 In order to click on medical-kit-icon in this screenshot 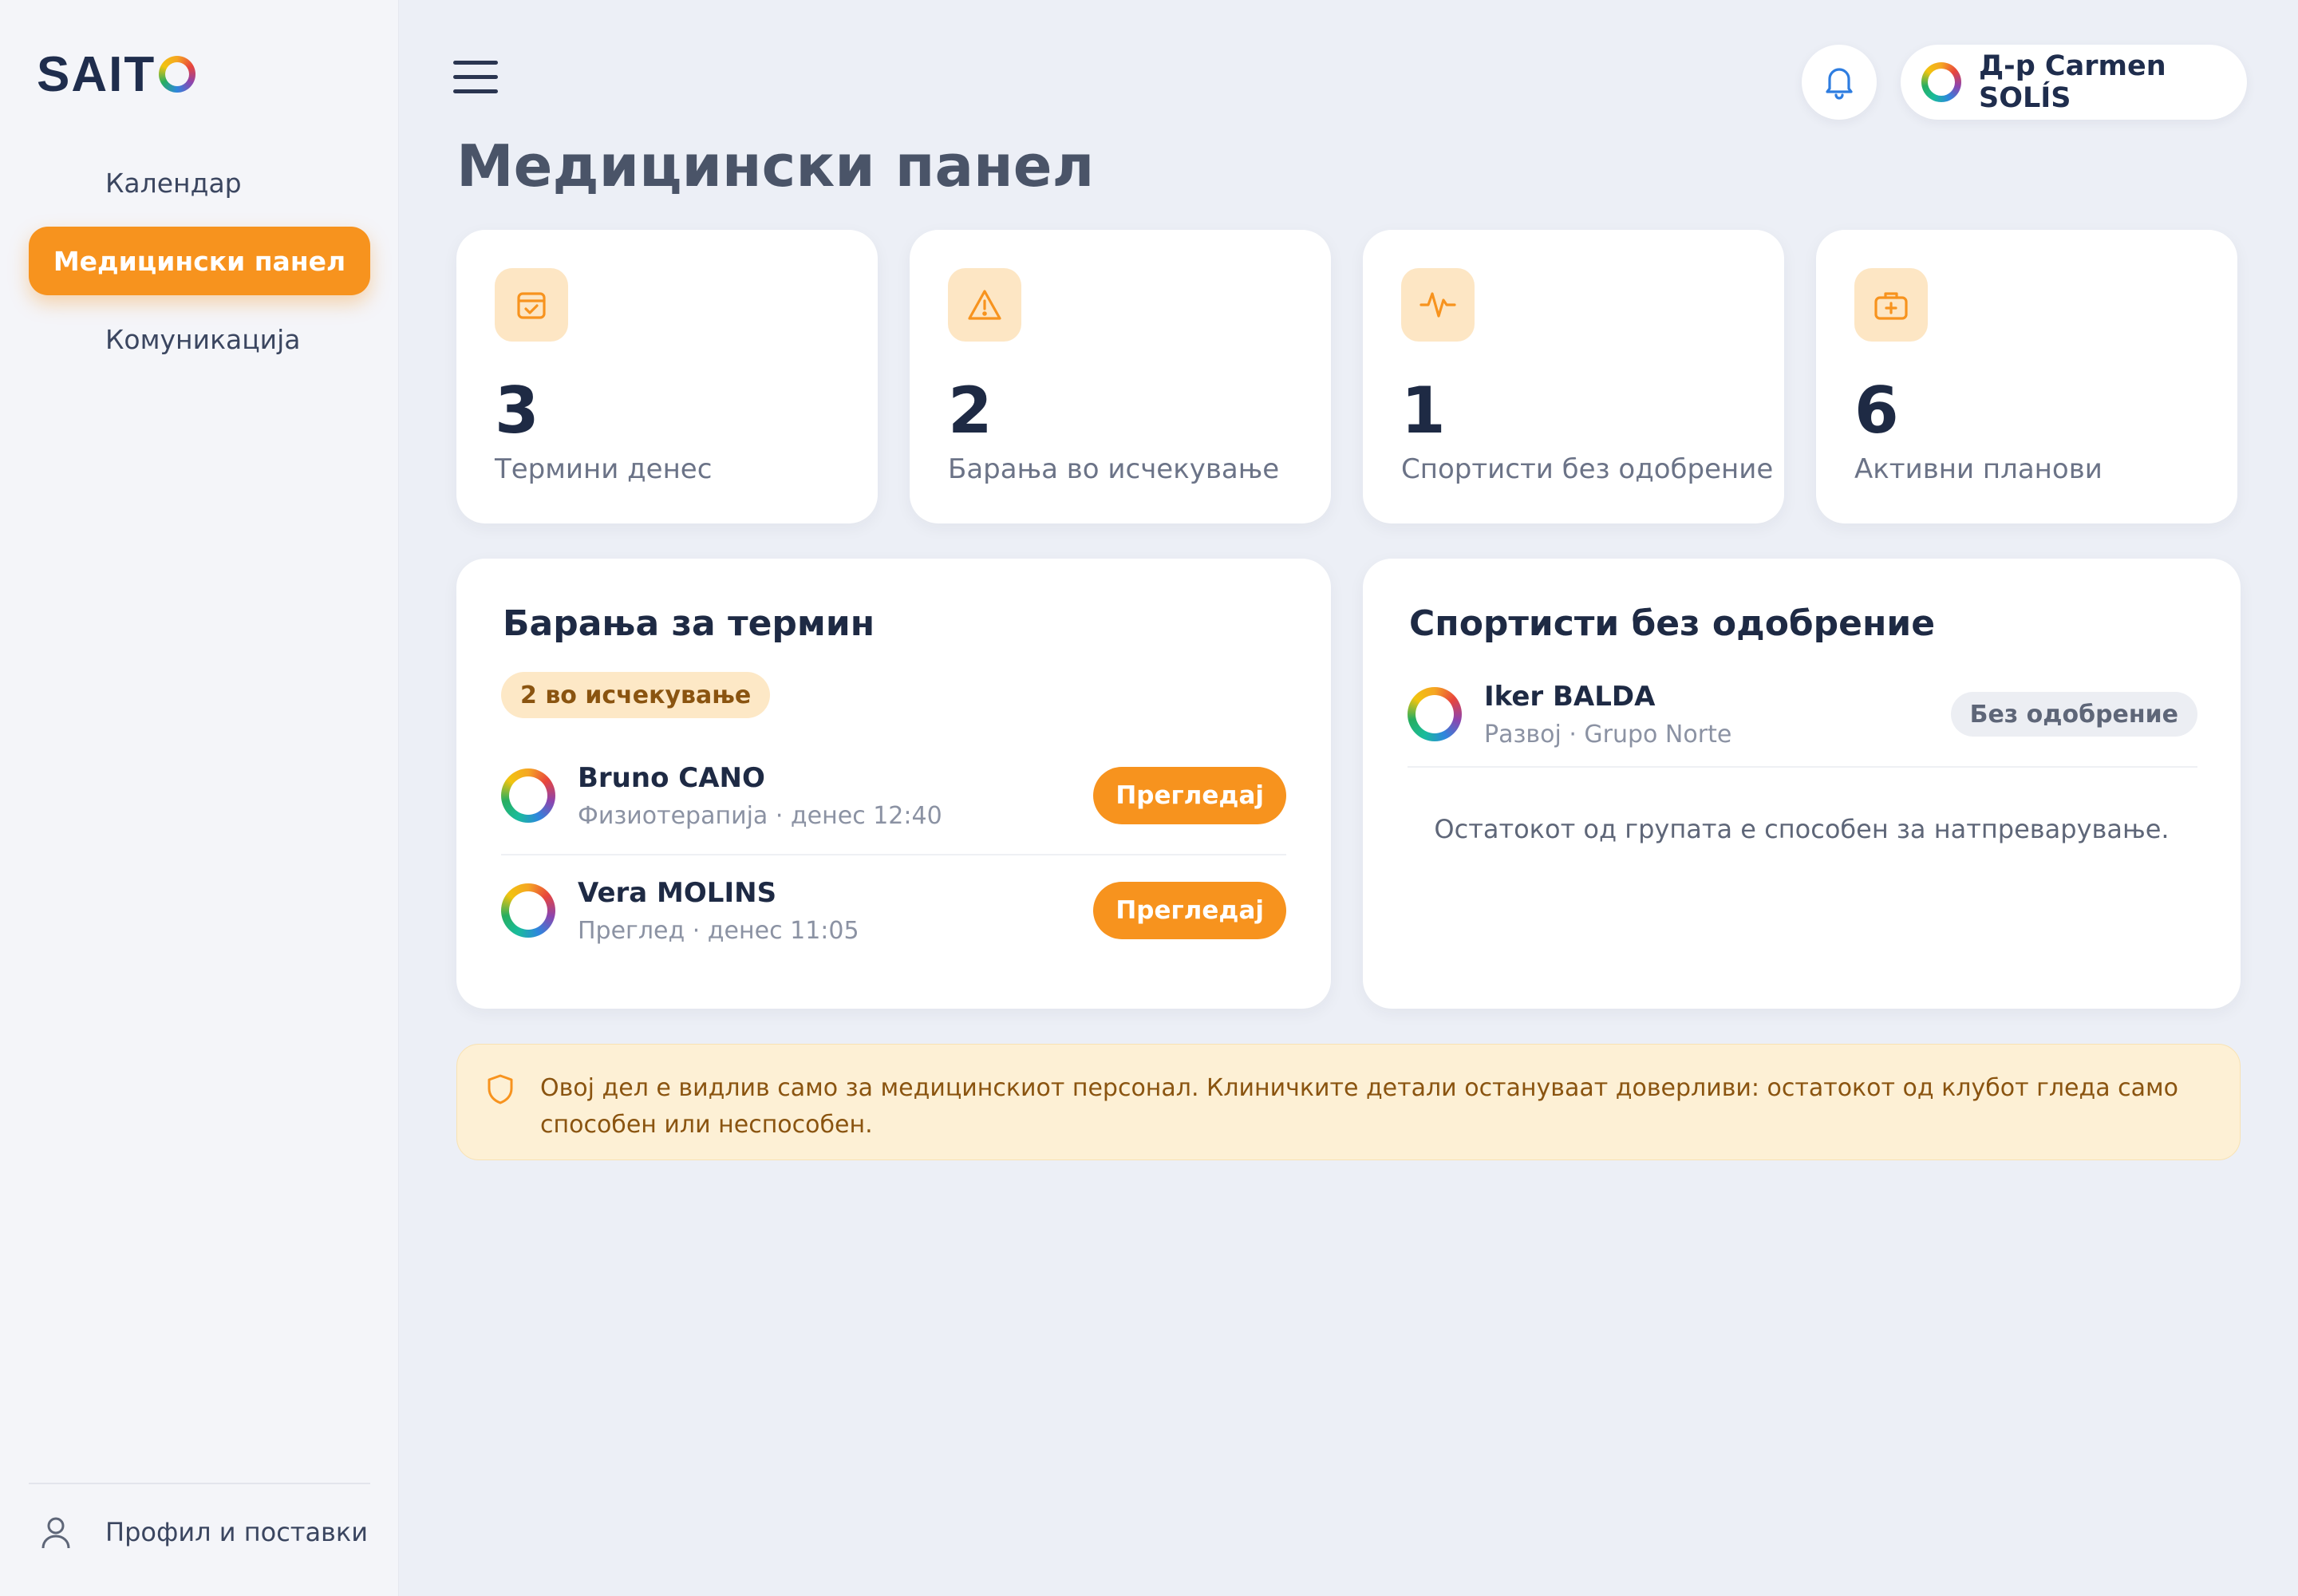, I will do `click(1891, 305)`.